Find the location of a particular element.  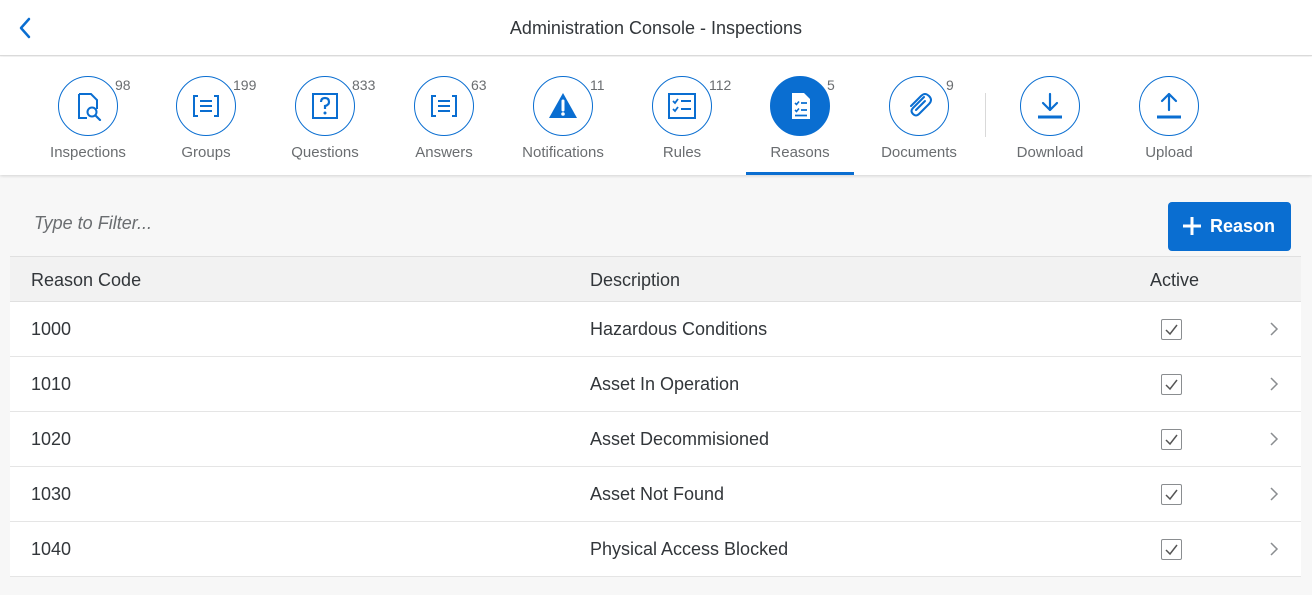

checklist-document-icon is located at coordinates (800, 106).